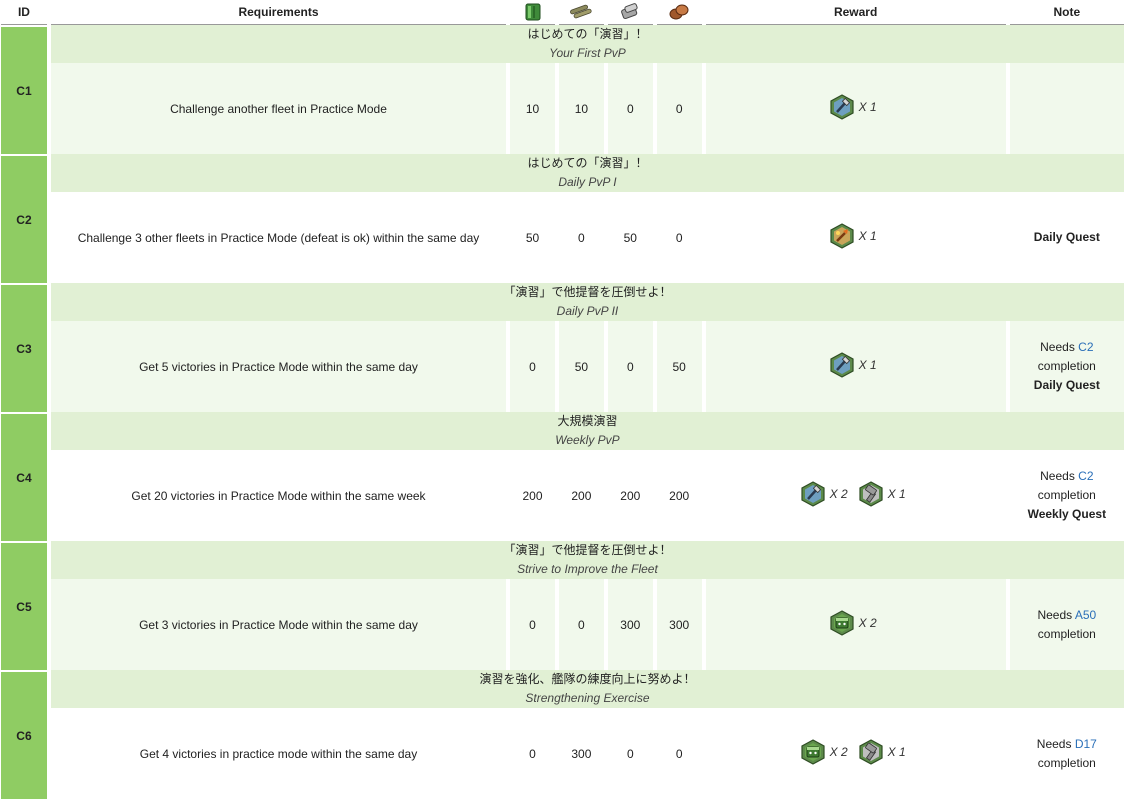  I want to click on bauxite-icon, so click(679, 12).